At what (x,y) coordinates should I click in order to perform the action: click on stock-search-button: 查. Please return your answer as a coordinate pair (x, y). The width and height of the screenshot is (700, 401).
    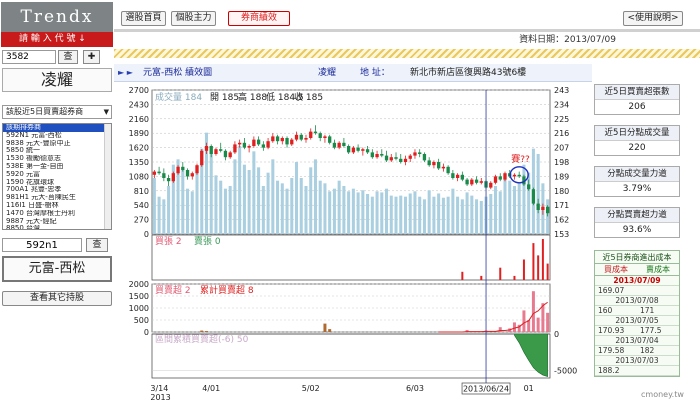
    Looking at the image, I should click on (68, 57).